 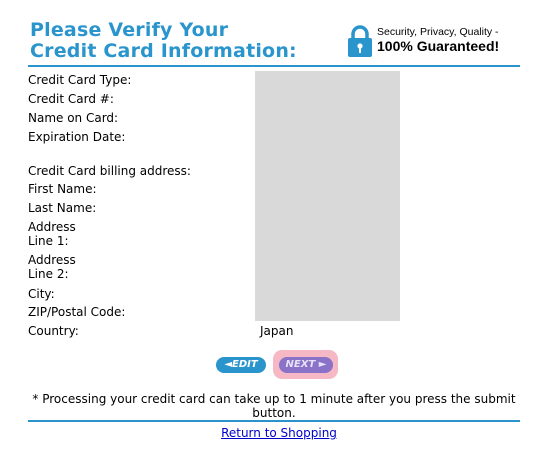 I want to click on label-name-on-card: Name on Card:, so click(x=73, y=118).